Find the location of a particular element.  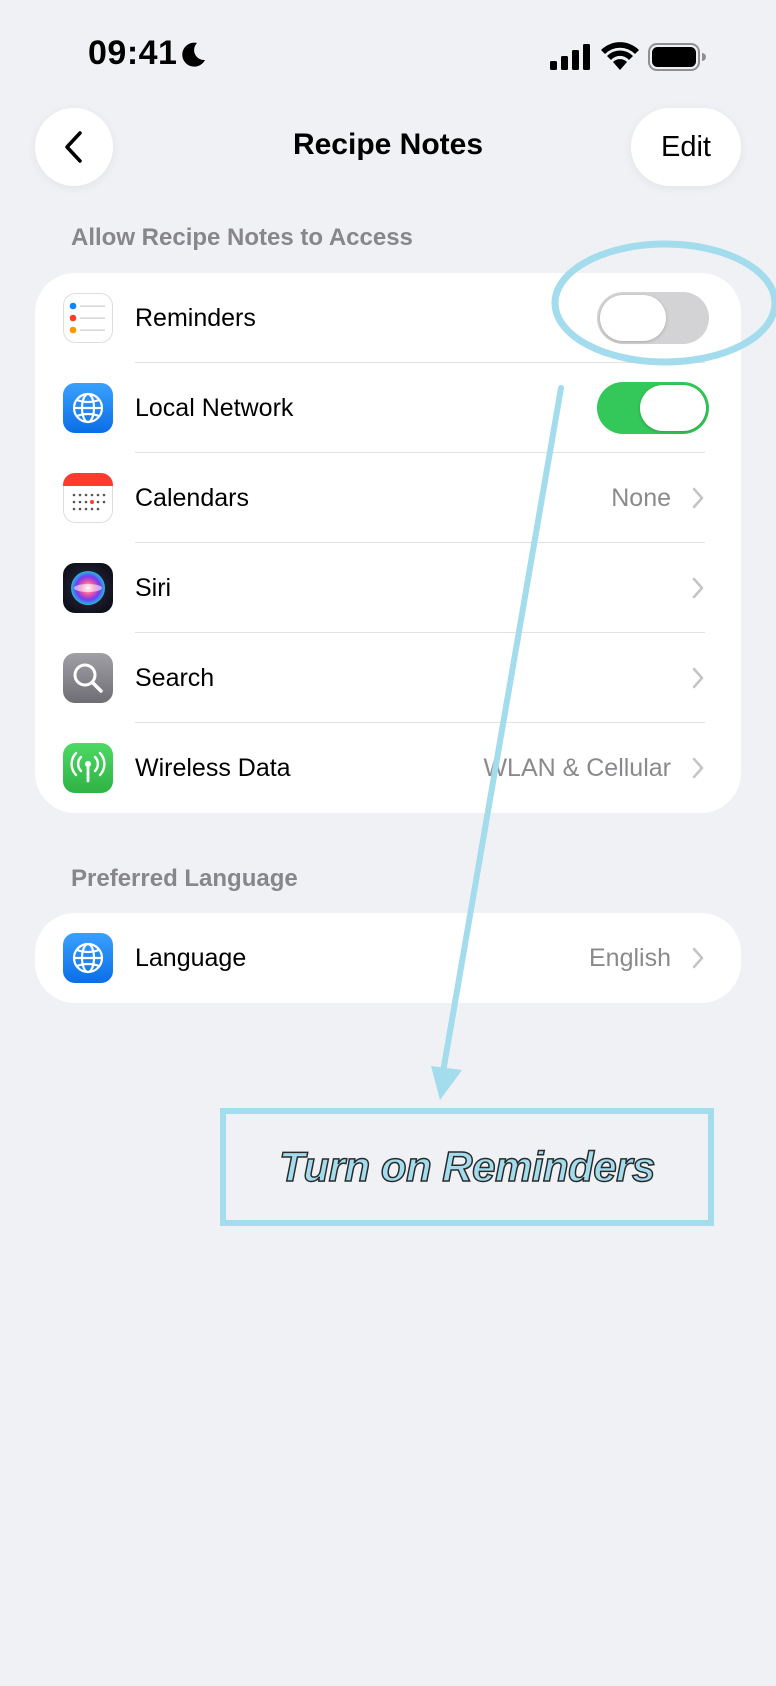

row-search: Search is located at coordinates (388, 678).